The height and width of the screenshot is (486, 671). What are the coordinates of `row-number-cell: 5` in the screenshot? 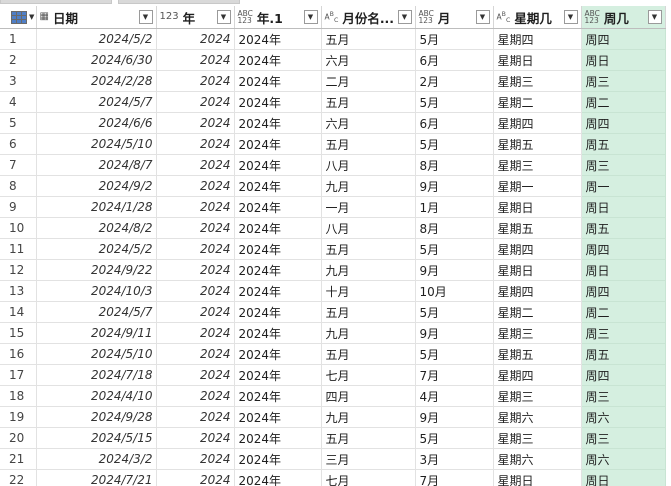 It's located at (18, 123).